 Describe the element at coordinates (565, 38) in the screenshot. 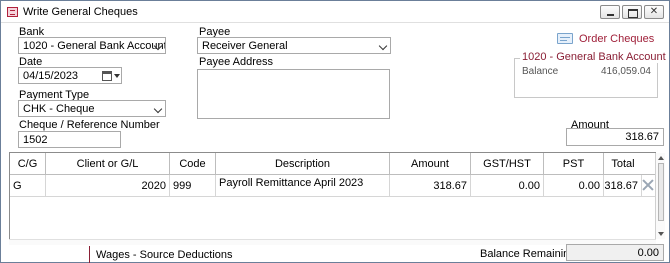

I see `cheque-icon` at that location.